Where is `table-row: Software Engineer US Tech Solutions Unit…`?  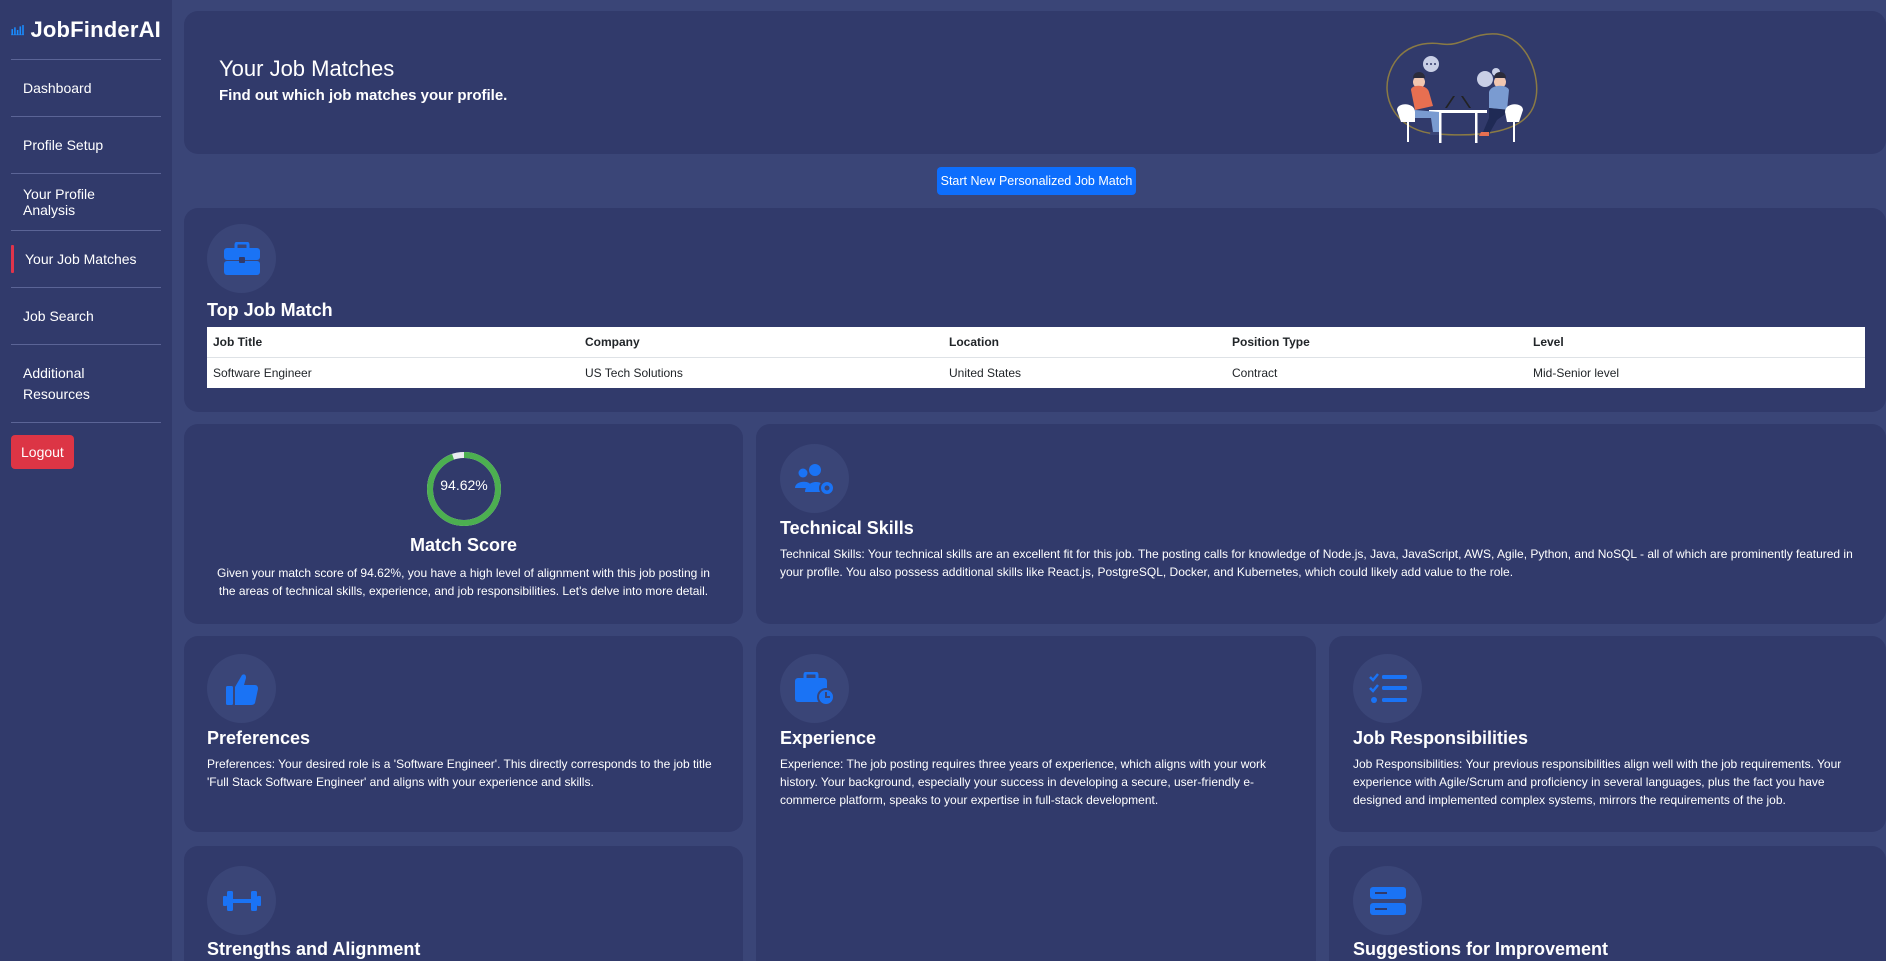 table-row: Software Engineer US Tech Solutions Unit… is located at coordinates (1036, 372).